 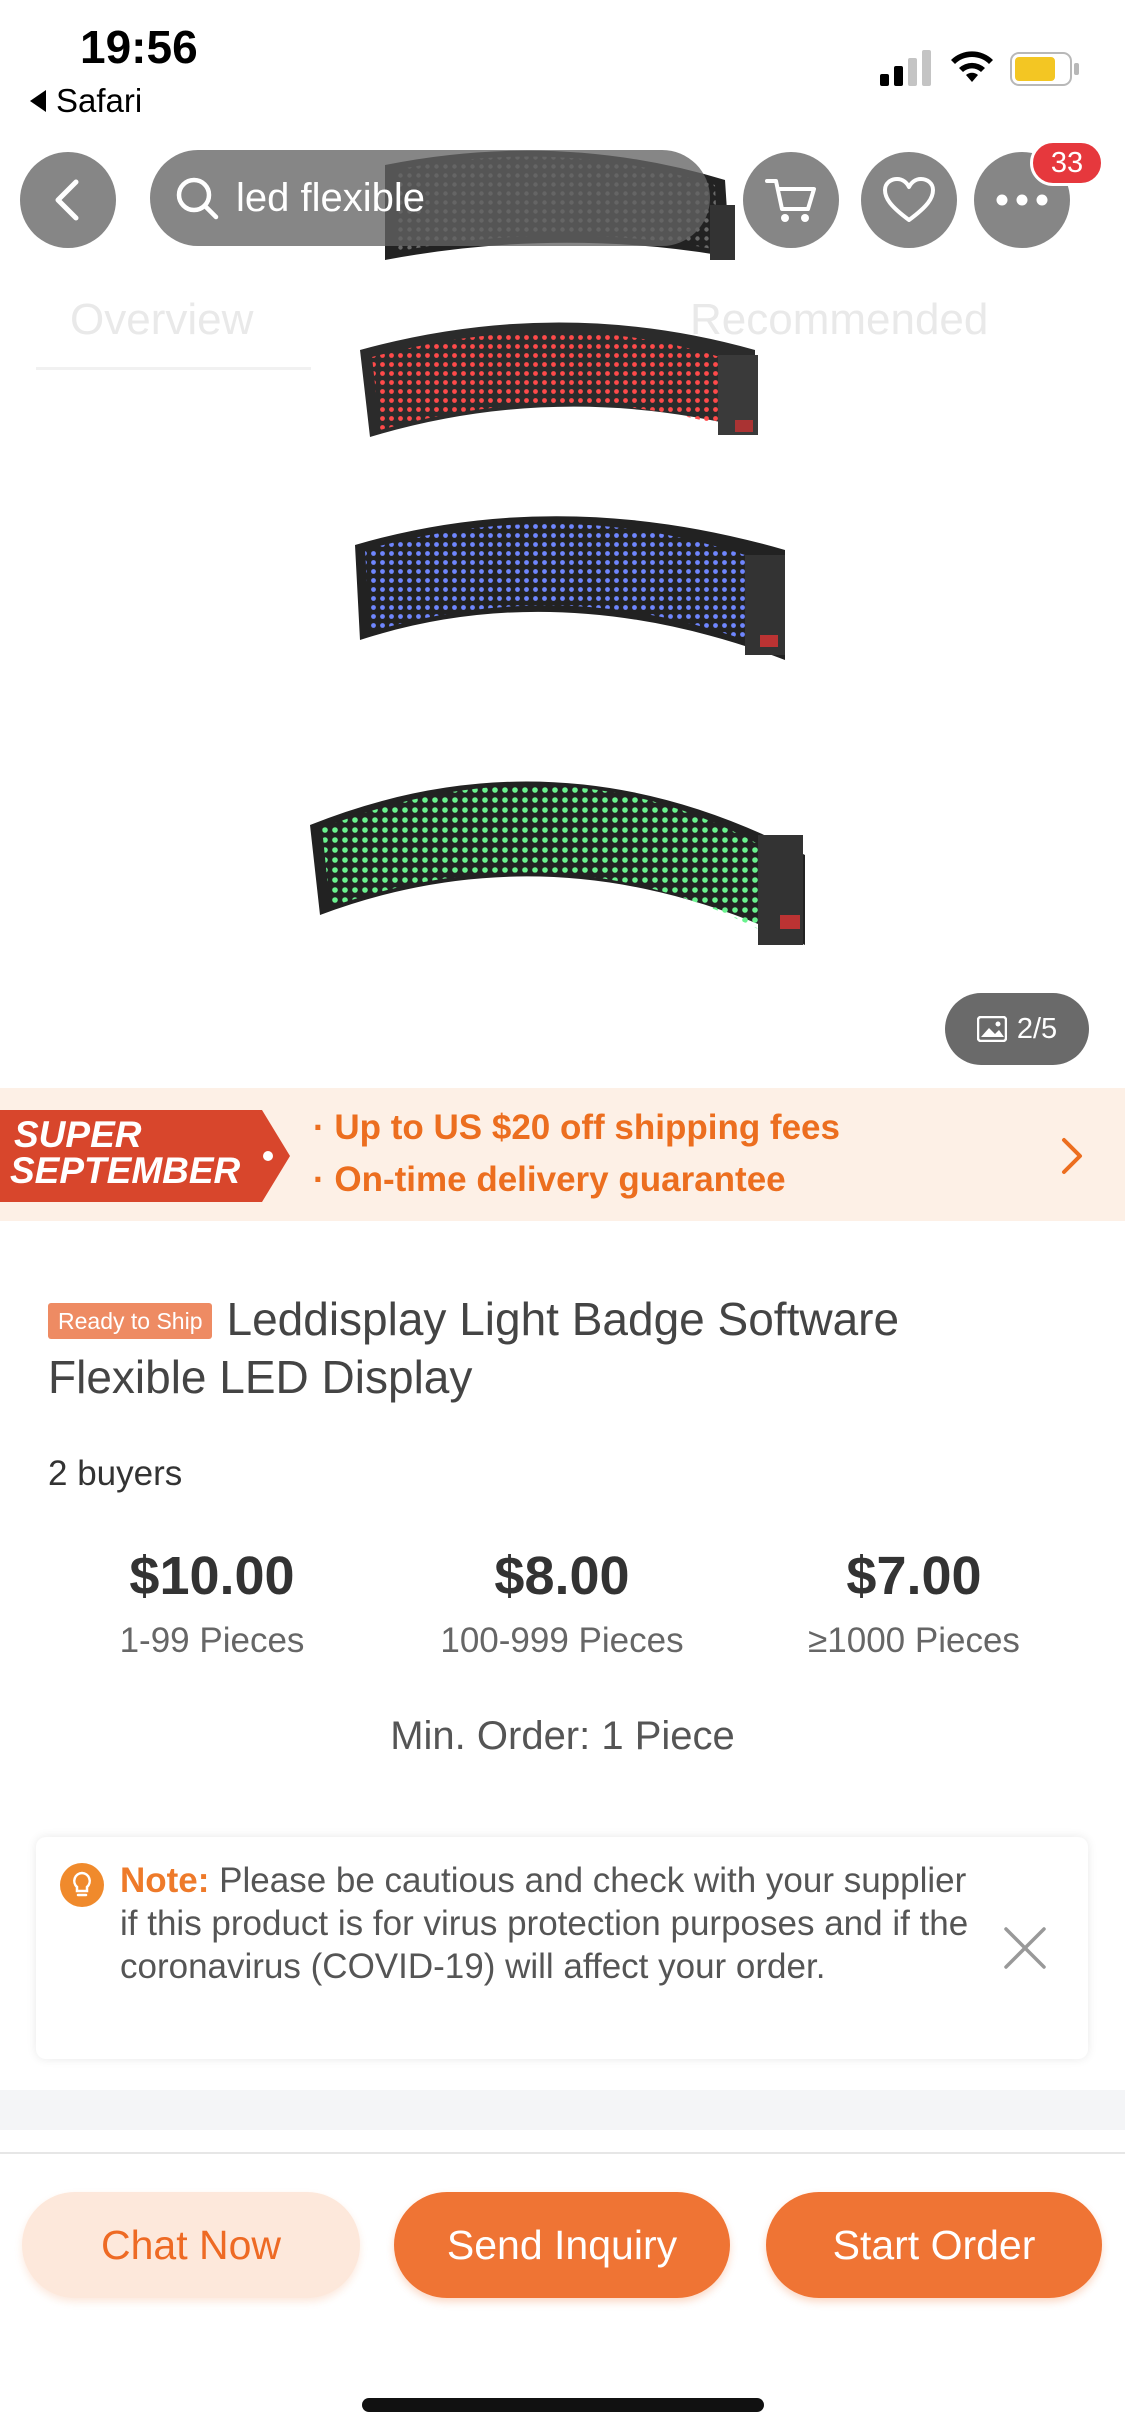 I want to click on image-icon, so click(x=991, y=1029).